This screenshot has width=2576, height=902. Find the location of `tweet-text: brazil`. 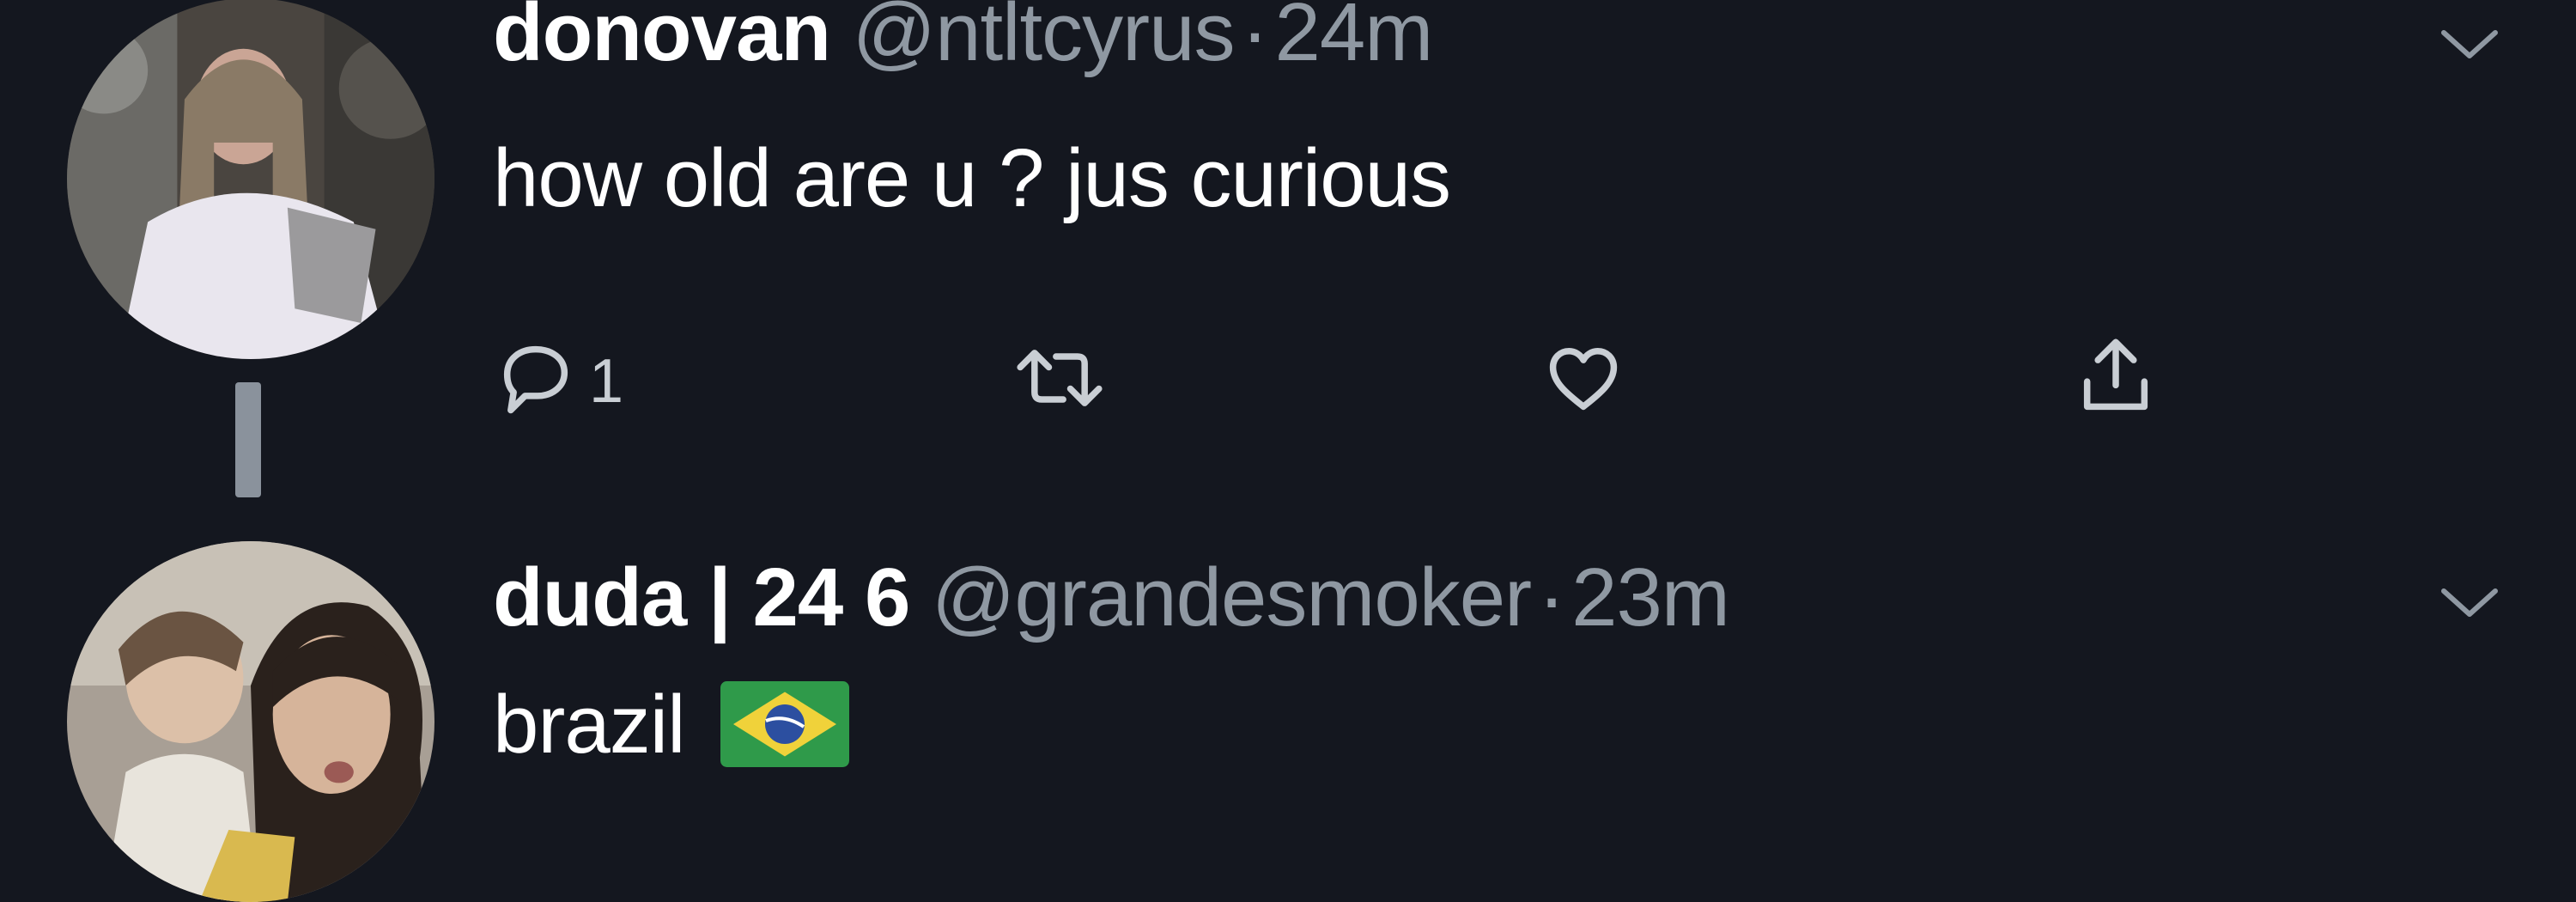

tweet-text: brazil is located at coordinates (671, 727).